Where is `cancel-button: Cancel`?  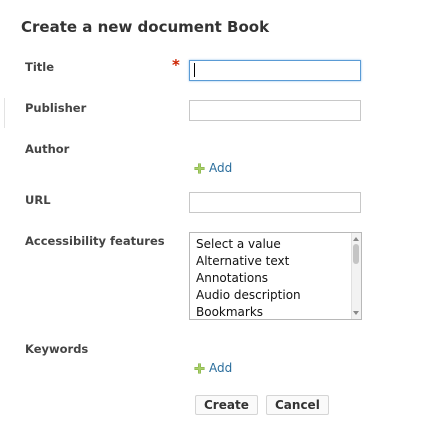
cancel-button: Cancel is located at coordinates (297, 405).